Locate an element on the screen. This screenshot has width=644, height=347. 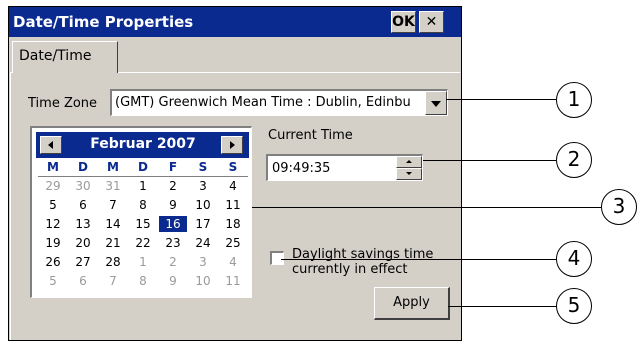
calendar-day: 19 is located at coordinates (53, 243).